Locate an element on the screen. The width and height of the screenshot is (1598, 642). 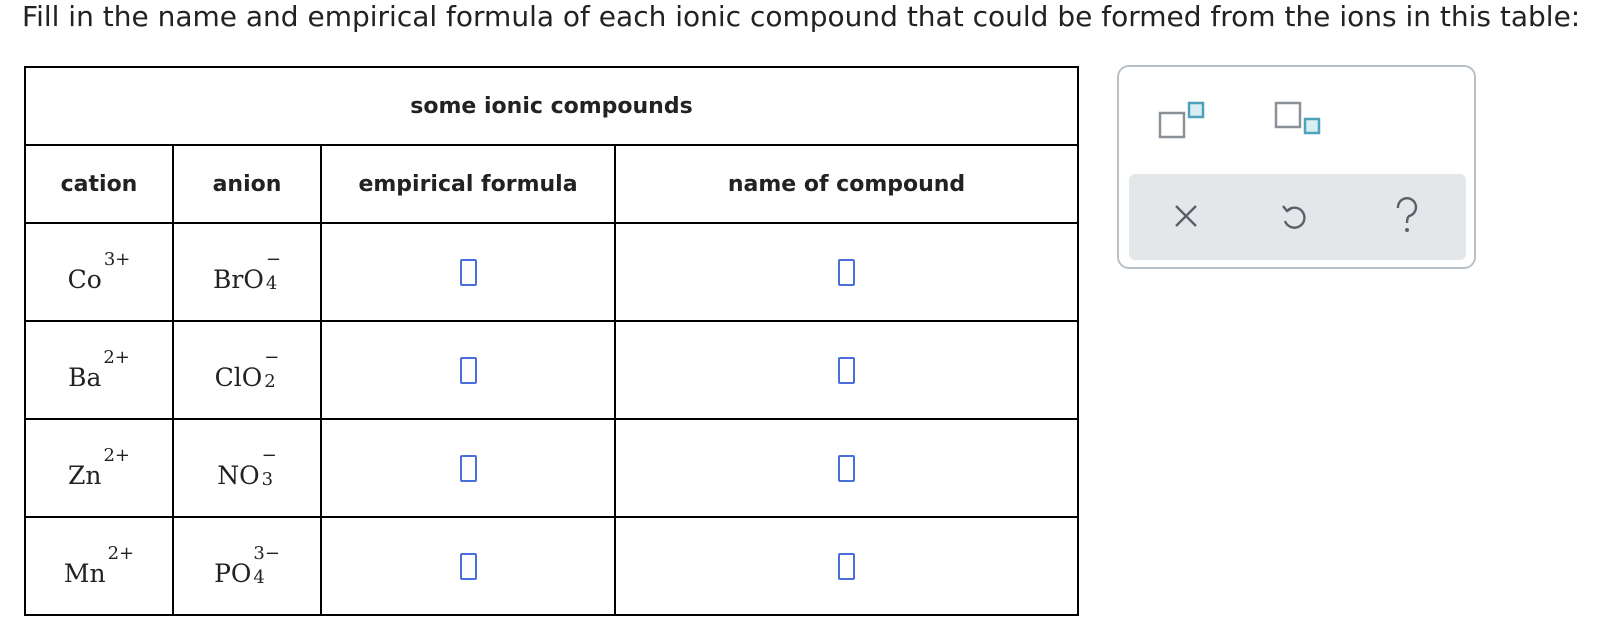
cation-symbol: Co is located at coordinates (84, 279).